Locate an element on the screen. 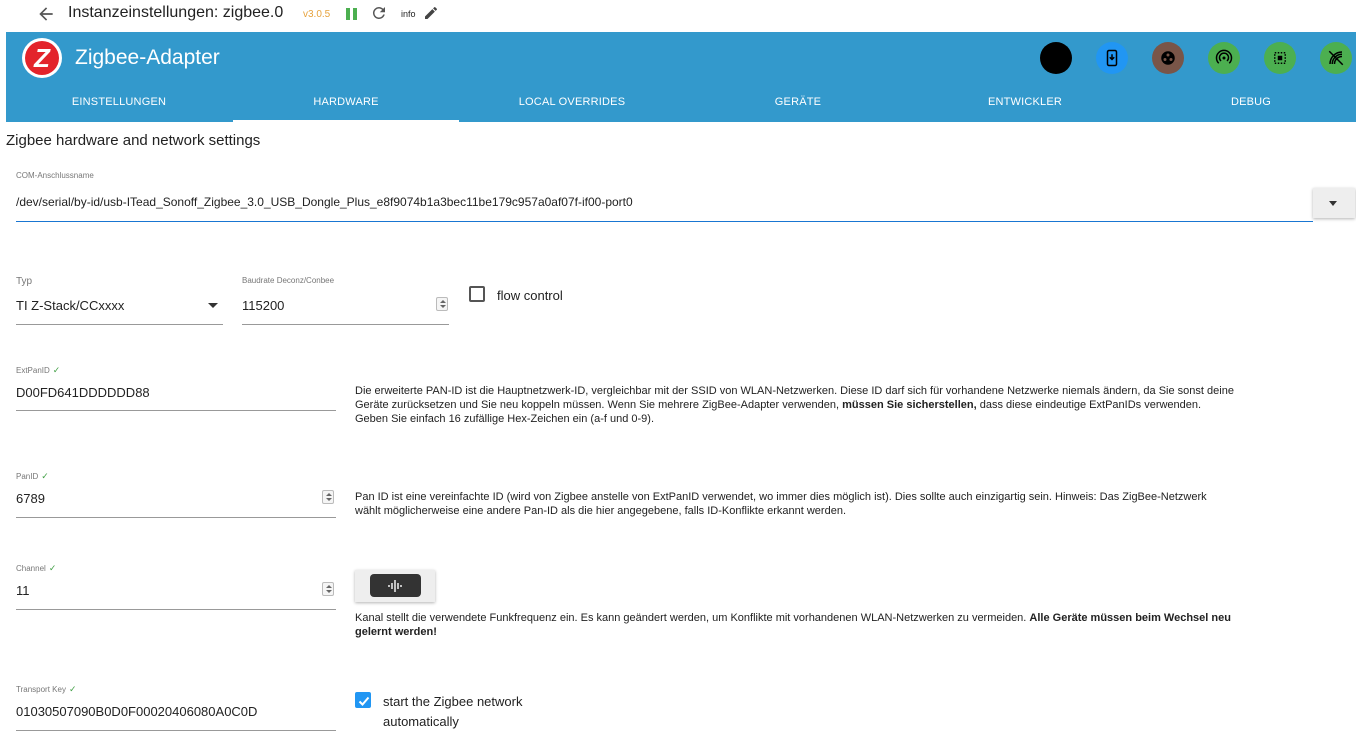 This screenshot has width=1356, height=737. version-label: v3.0.5 is located at coordinates (317, 14).